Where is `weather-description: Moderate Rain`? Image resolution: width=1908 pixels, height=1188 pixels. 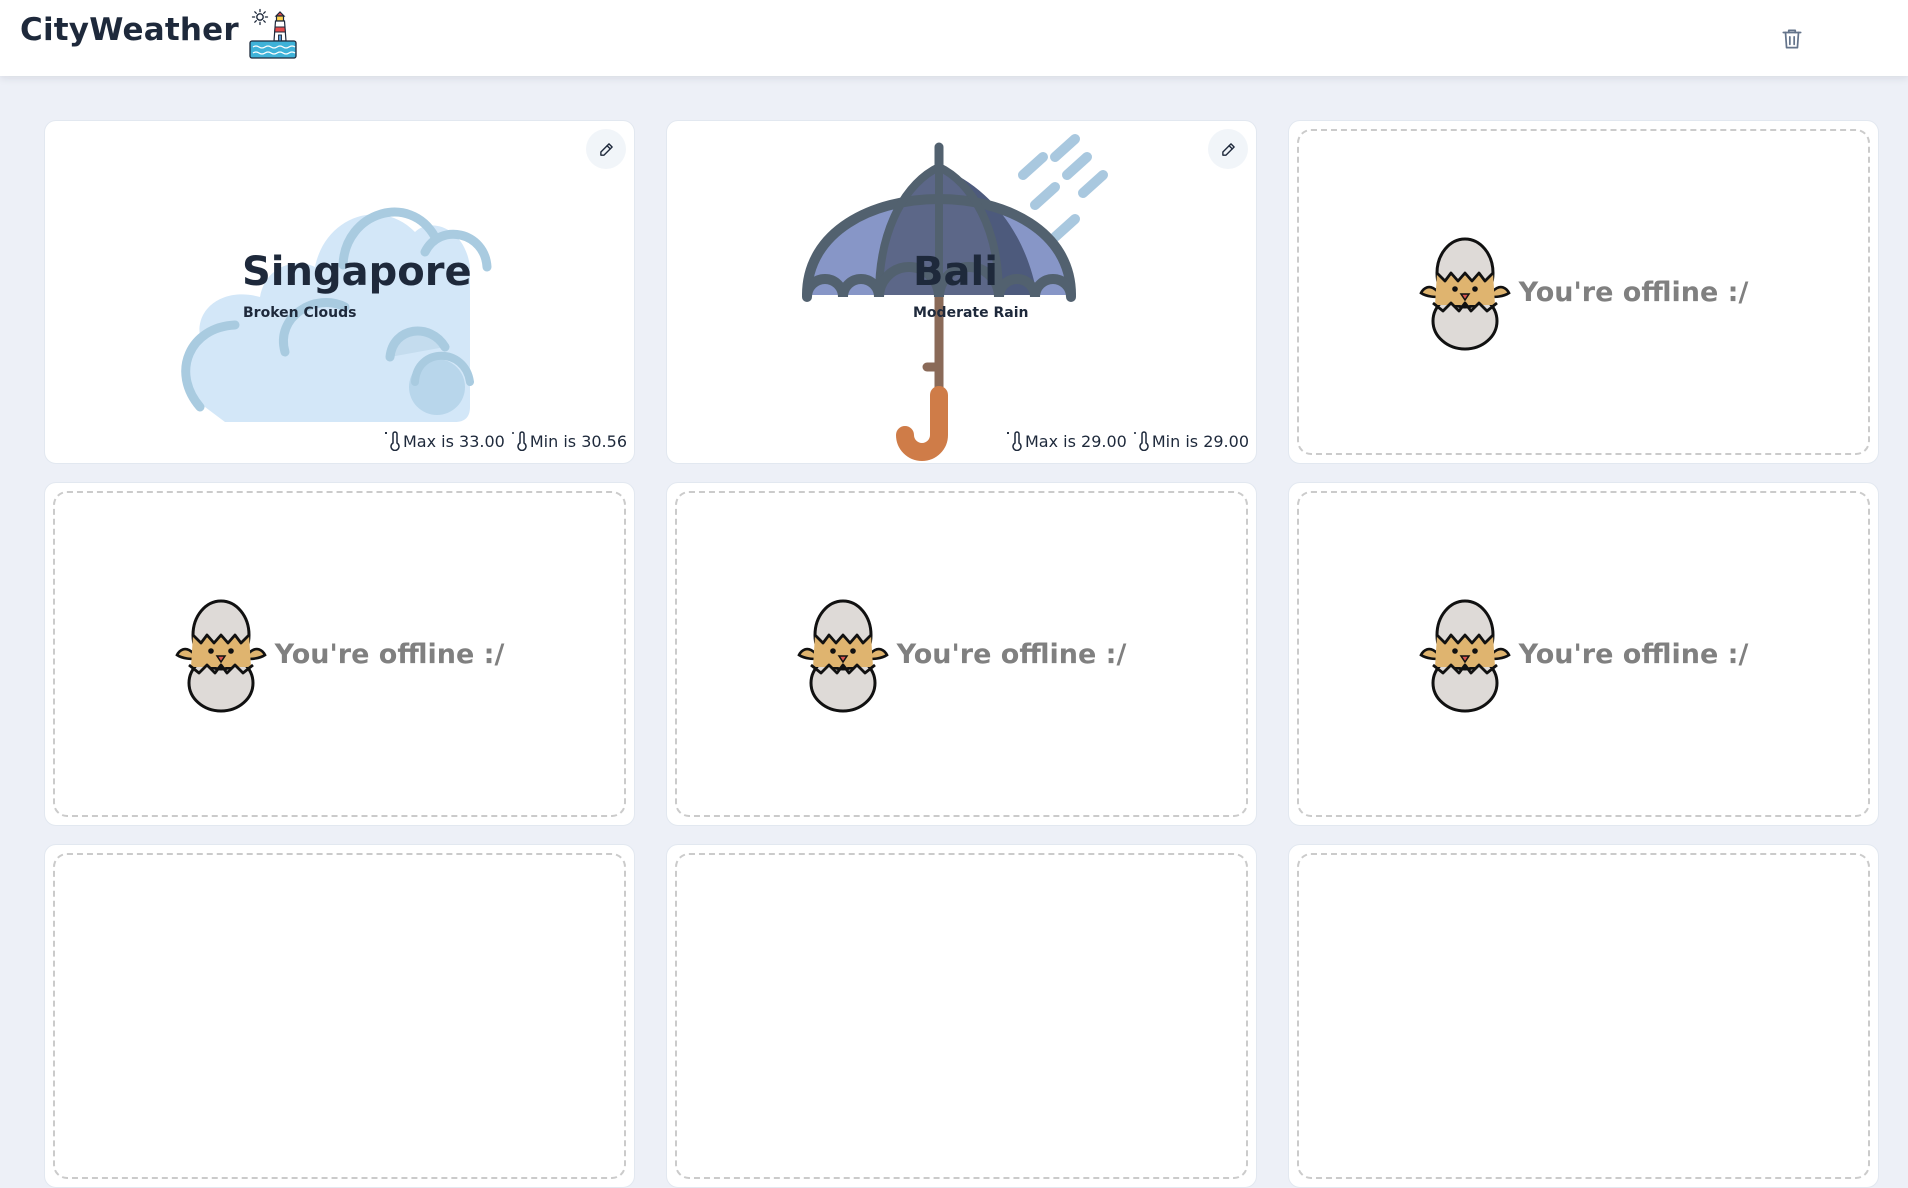
weather-description: Moderate Rain is located at coordinates (971, 313).